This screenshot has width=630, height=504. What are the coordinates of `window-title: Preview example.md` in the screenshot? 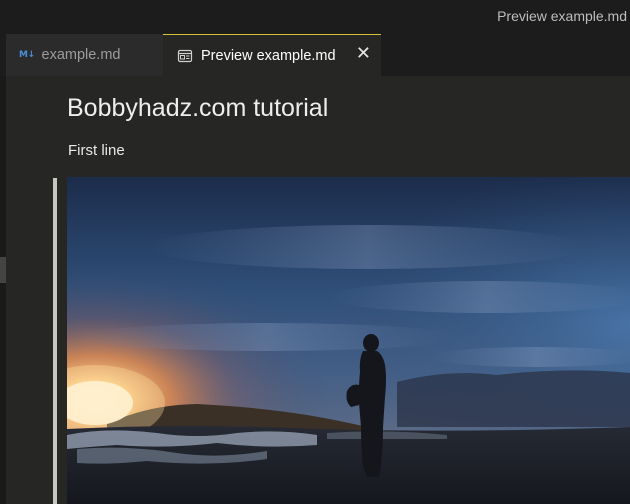 It's located at (562, 16).